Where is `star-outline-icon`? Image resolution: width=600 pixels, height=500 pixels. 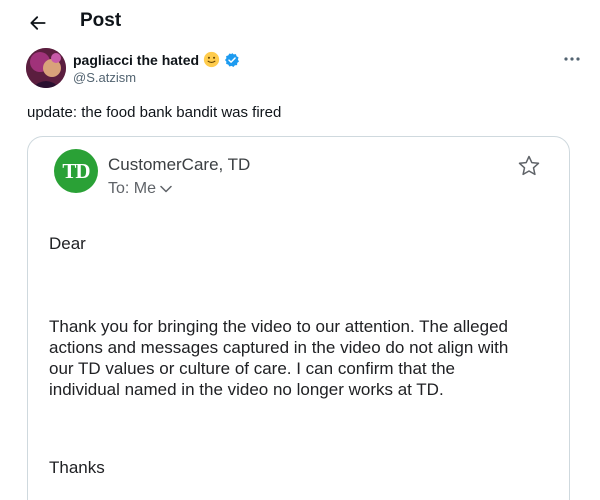 star-outline-icon is located at coordinates (529, 165).